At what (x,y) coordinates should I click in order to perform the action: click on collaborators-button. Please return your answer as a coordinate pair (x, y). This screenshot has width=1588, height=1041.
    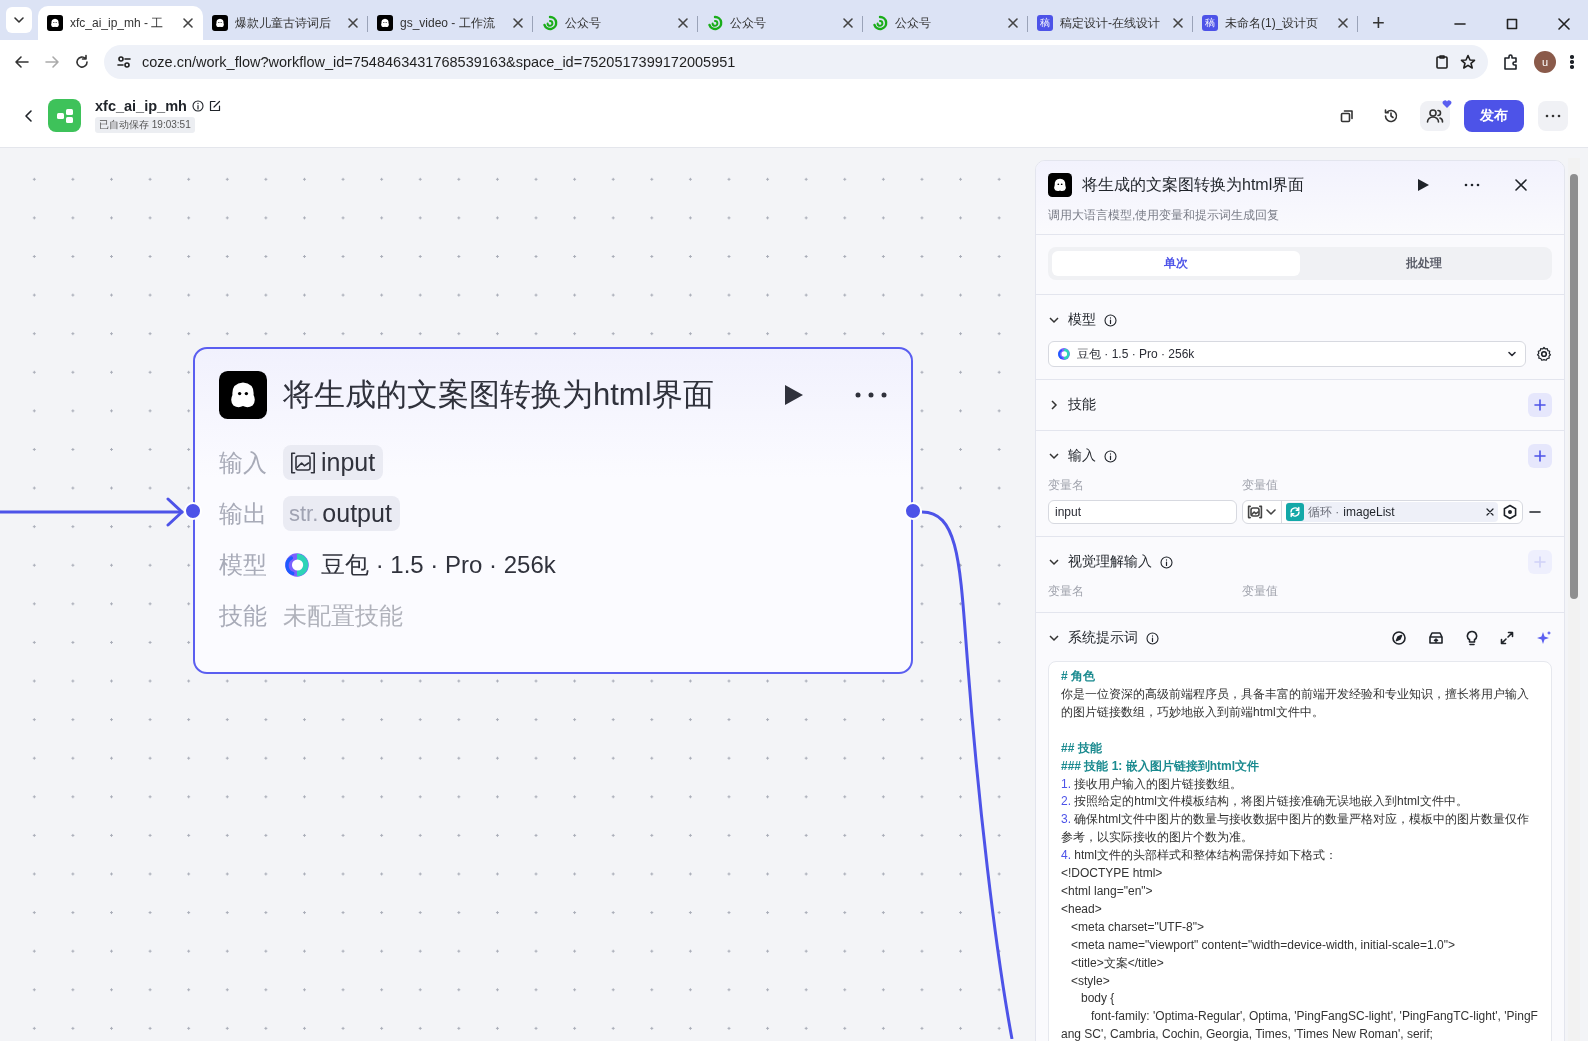
    Looking at the image, I should click on (1435, 115).